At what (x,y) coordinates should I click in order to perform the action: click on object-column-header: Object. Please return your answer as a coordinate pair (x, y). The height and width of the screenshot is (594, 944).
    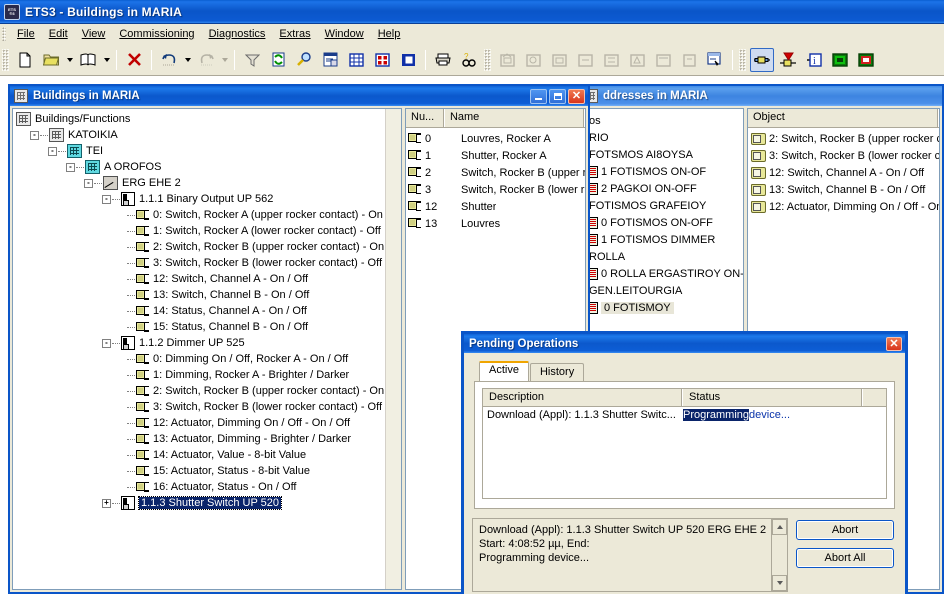
    Looking at the image, I should click on (843, 118).